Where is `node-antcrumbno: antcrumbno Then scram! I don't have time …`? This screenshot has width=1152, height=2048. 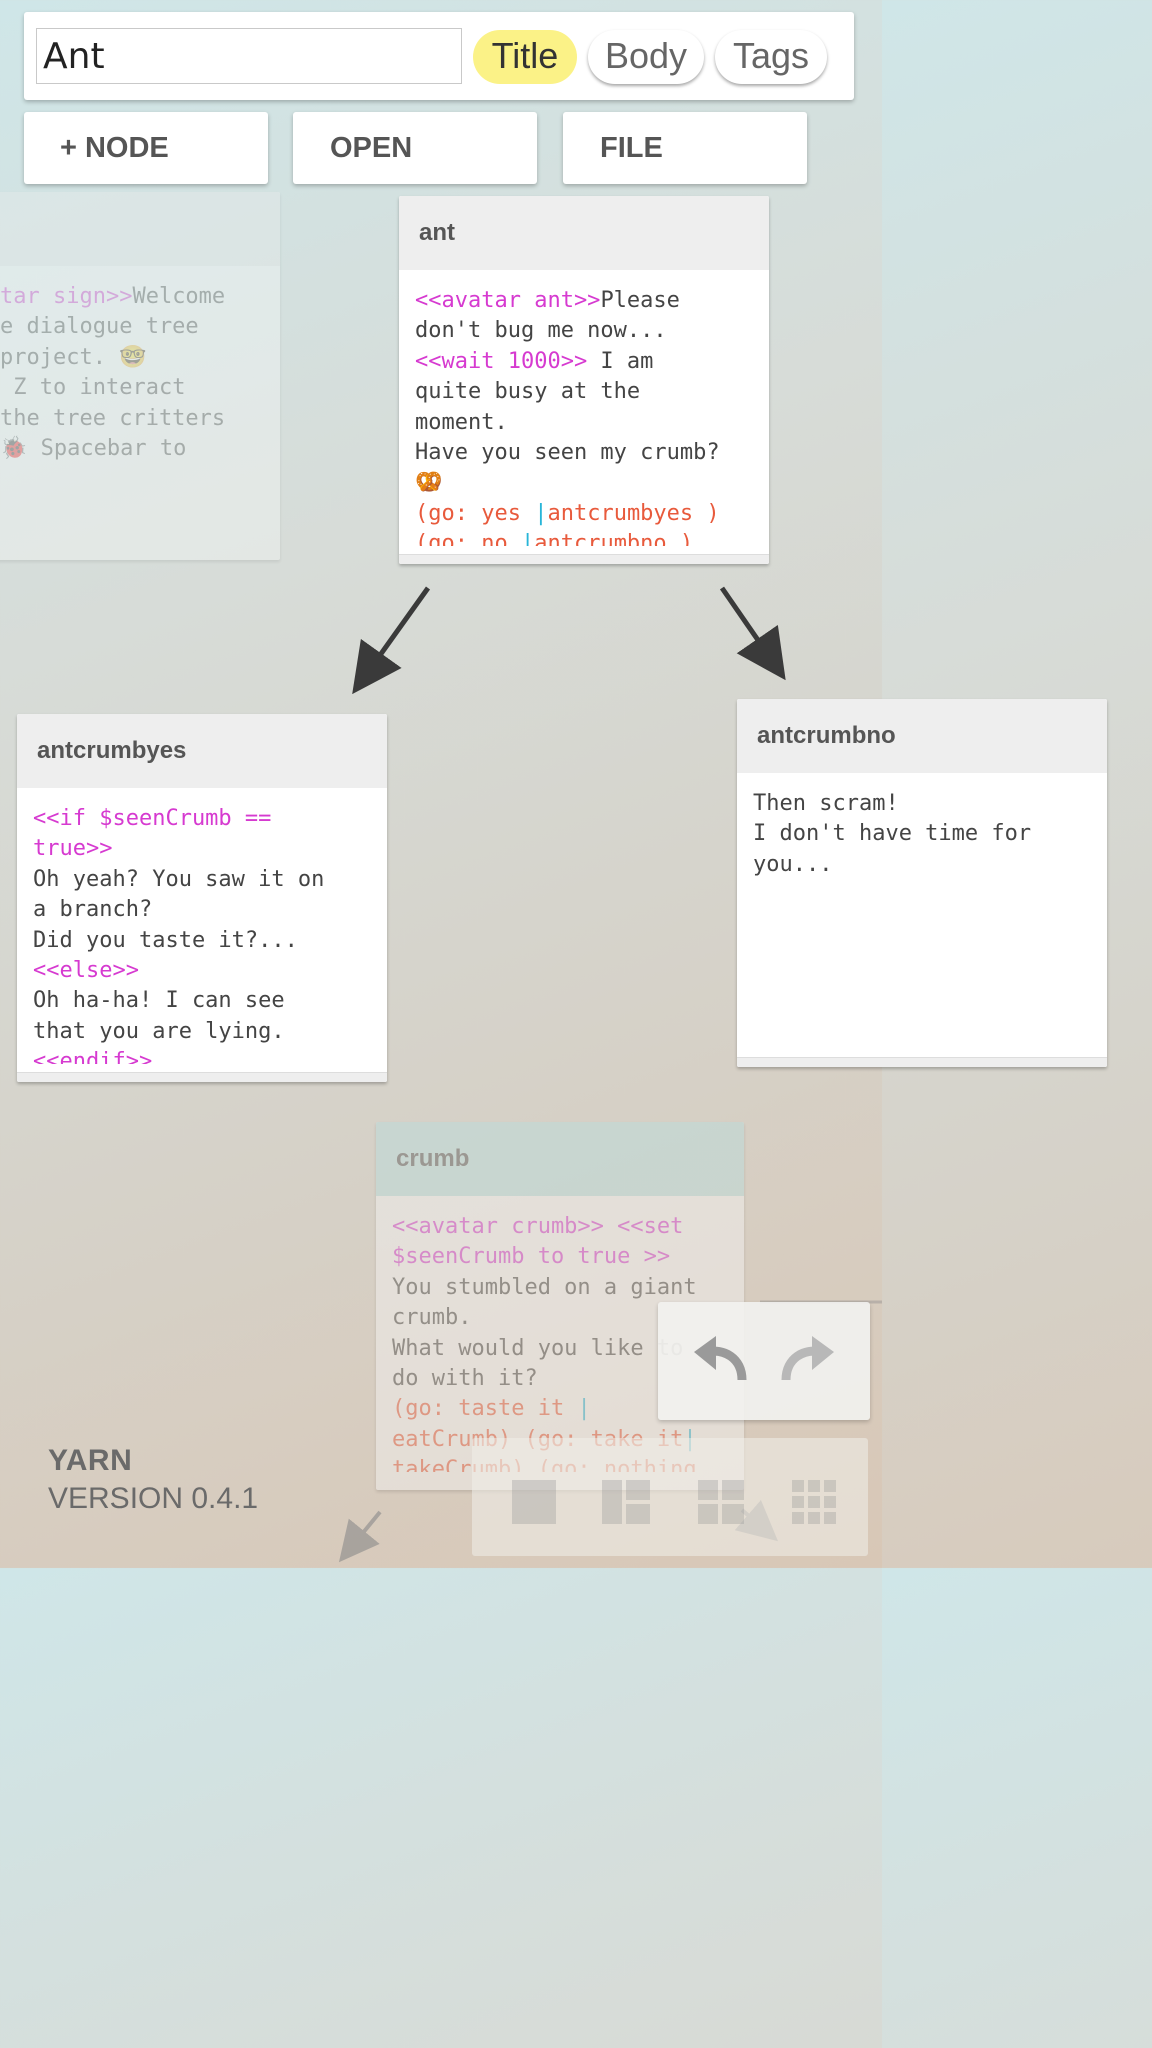 node-antcrumbno: antcrumbno Then scram! I don't have time … is located at coordinates (922, 883).